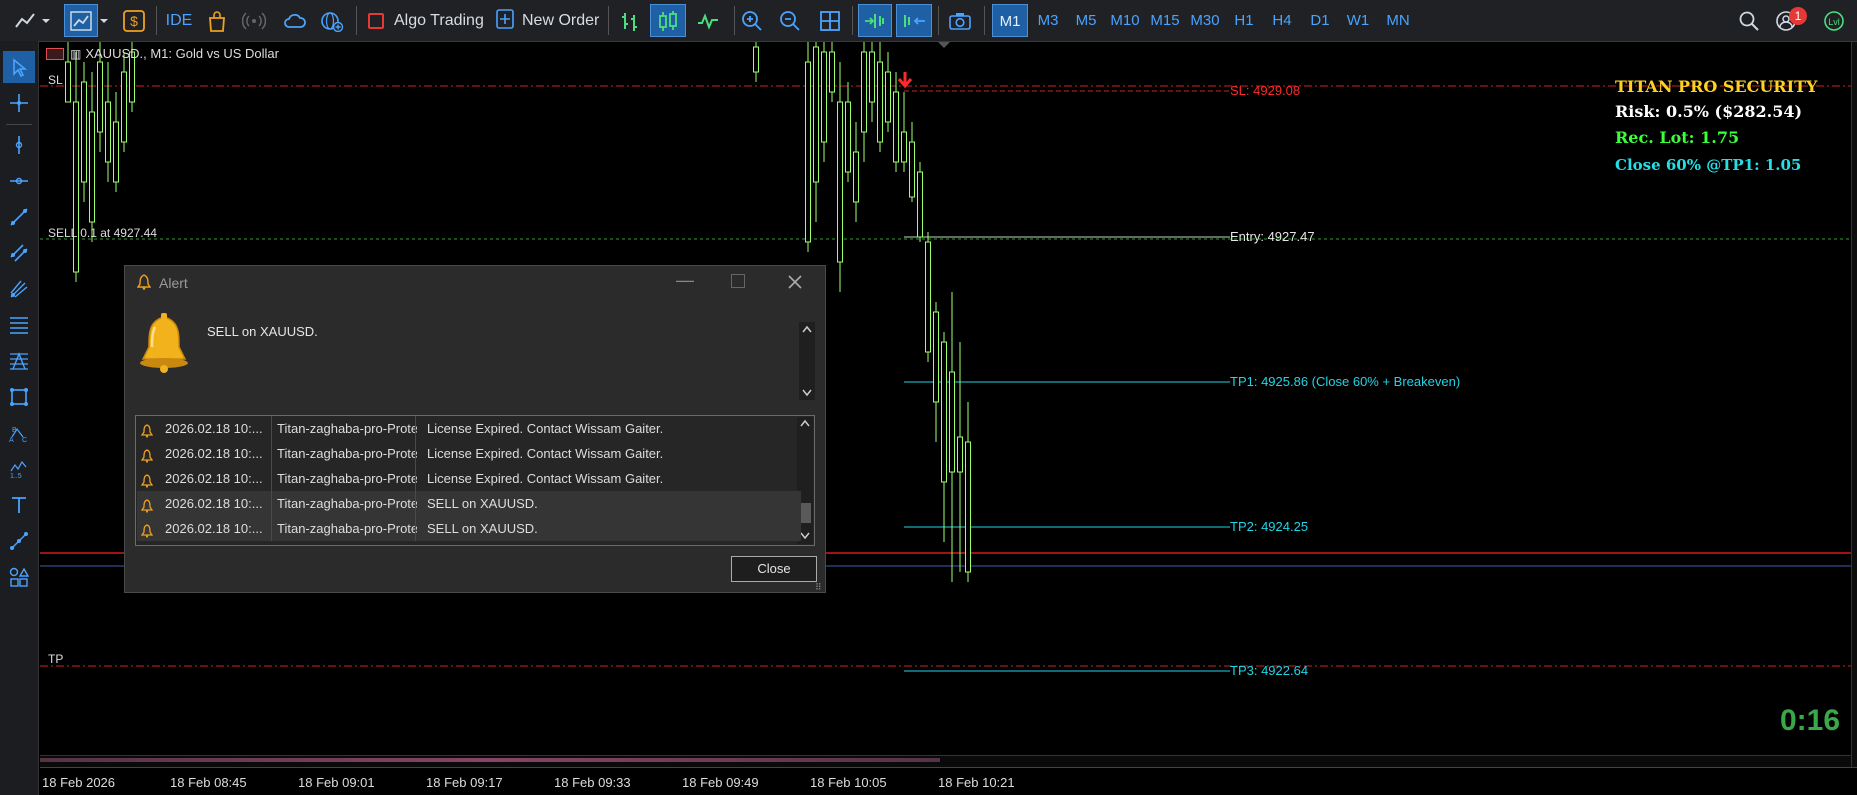  Describe the element at coordinates (752, 20) in the screenshot. I see `zoom-in-icon` at that location.